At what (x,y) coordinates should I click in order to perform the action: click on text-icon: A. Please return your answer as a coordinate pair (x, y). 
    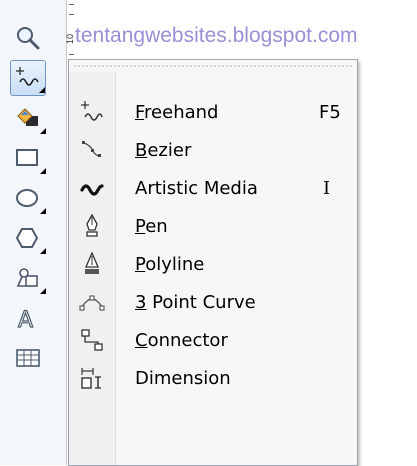
    Looking at the image, I should click on (25, 319).